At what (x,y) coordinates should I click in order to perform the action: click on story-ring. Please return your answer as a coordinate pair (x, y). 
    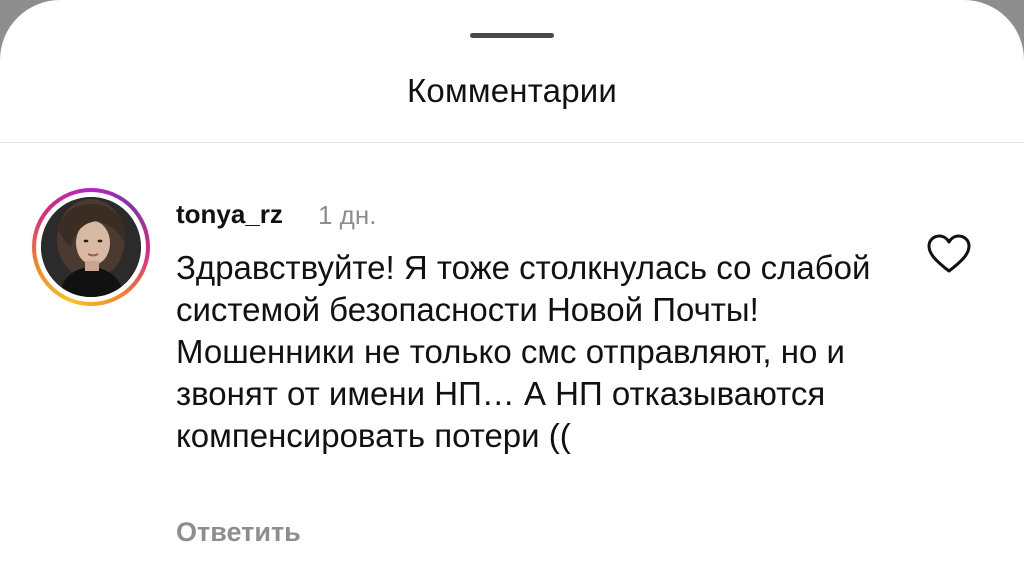
    Looking at the image, I should click on (91, 247).